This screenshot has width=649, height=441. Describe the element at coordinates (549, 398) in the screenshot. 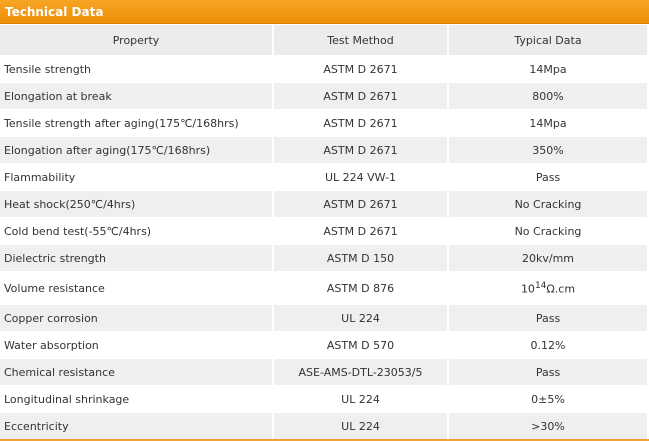

I see `typical-data-cell: 0±5%` at that location.